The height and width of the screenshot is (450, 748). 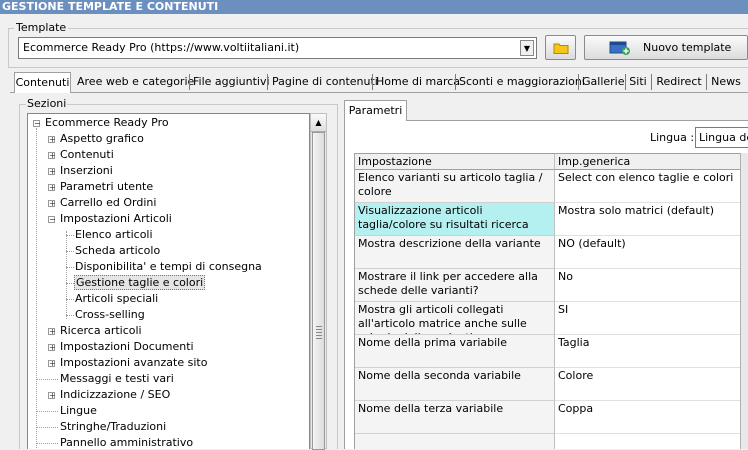 I want to click on column-header: Imp.generica, so click(x=651, y=162).